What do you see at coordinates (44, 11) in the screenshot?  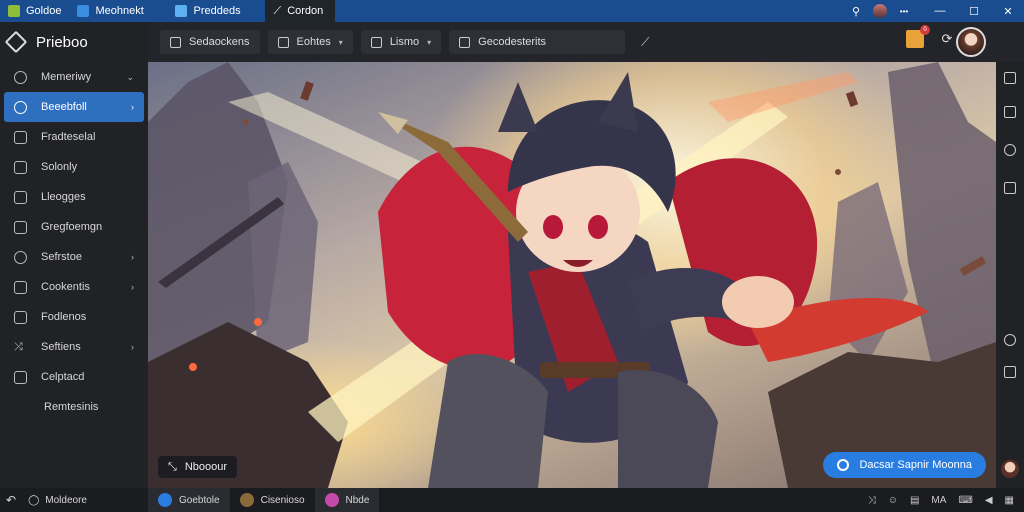 I see `tab-label: Goldoe` at bounding box center [44, 11].